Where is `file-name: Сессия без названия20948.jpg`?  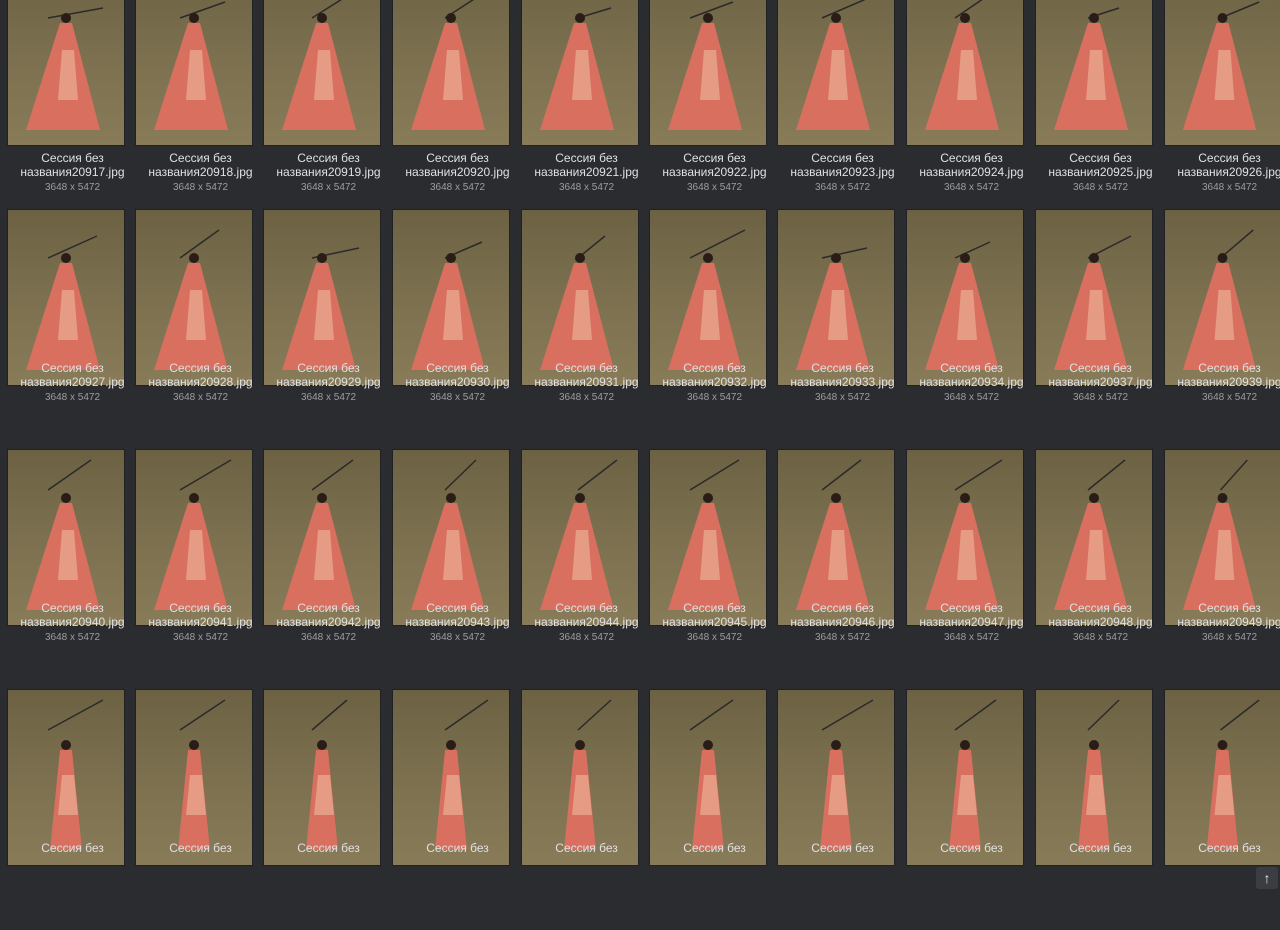 file-name: Сессия без названия20948.jpg is located at coordinates (1100, 615).